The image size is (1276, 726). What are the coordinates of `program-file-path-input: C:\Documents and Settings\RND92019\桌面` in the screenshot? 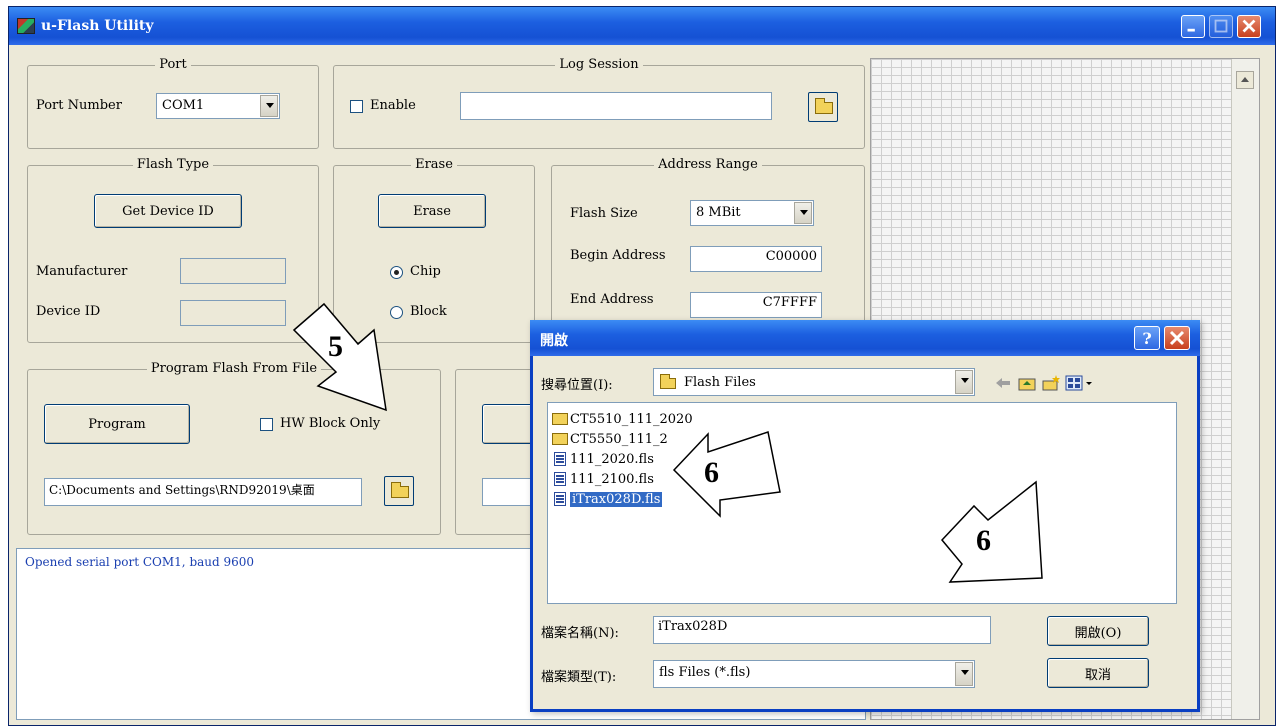 It's located at (203, 492).